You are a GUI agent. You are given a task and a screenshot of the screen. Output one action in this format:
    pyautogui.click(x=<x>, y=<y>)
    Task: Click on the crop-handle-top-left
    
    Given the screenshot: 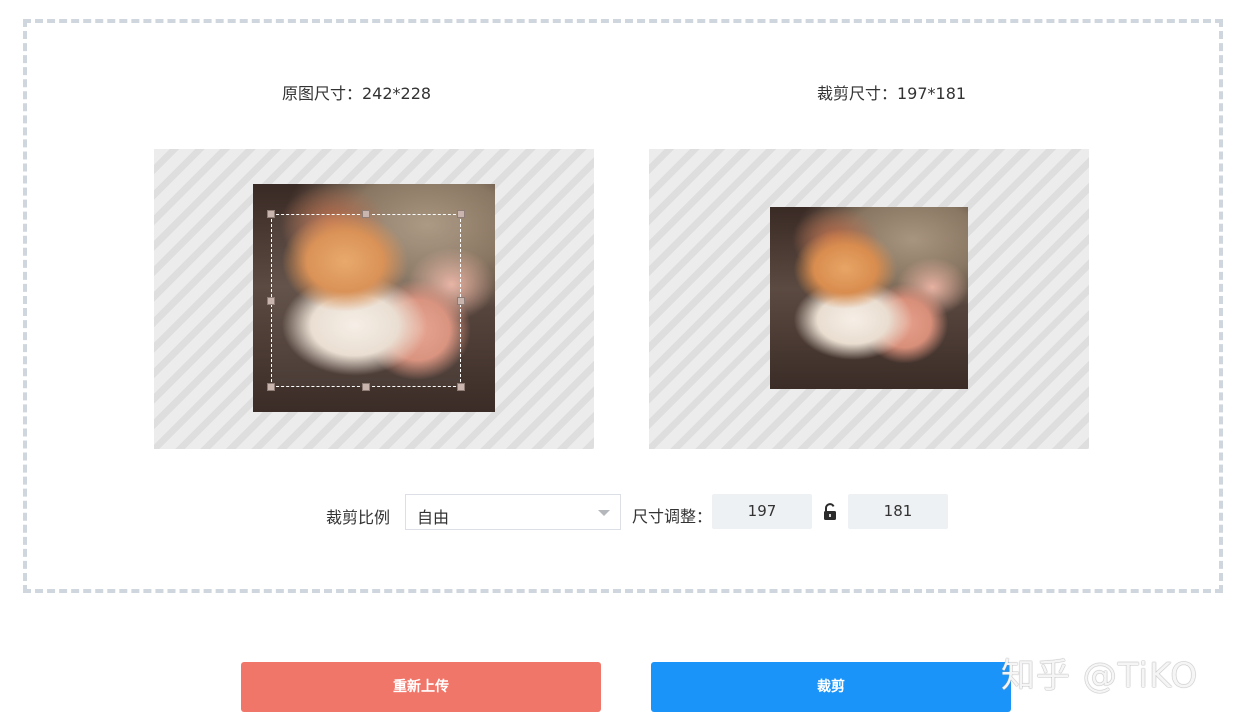 What is the action you would take?
    pyautogui.click(x=271, y=214)
    